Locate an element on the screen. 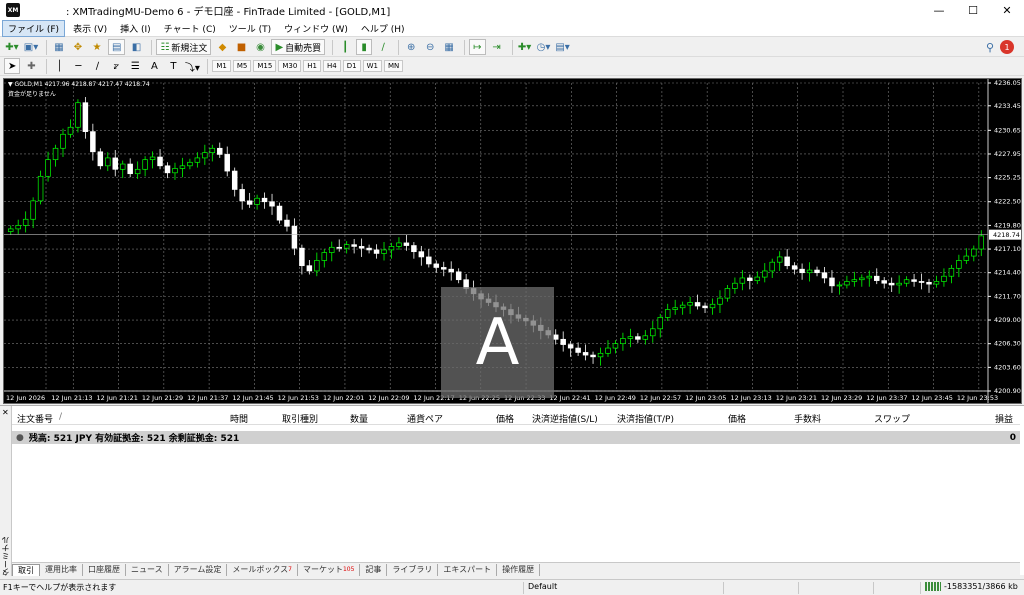 This screenshot has width=1024, height=595. connection-status: -1583351/3866 kb is located at coordinates (972, 588).